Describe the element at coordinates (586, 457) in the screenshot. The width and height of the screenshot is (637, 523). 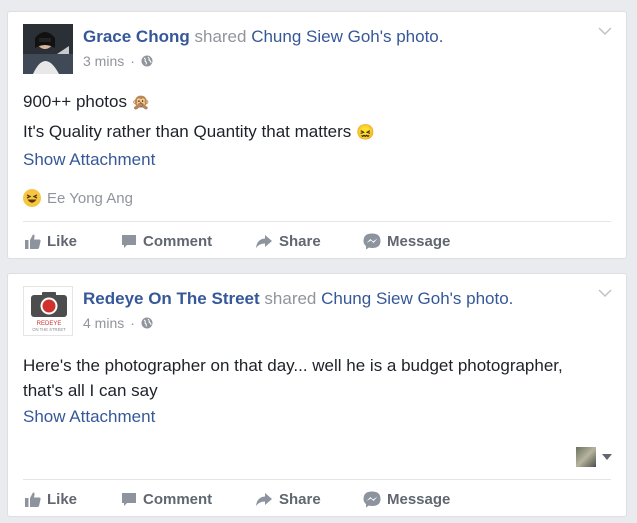
I see `user-thumbnail` at that location.